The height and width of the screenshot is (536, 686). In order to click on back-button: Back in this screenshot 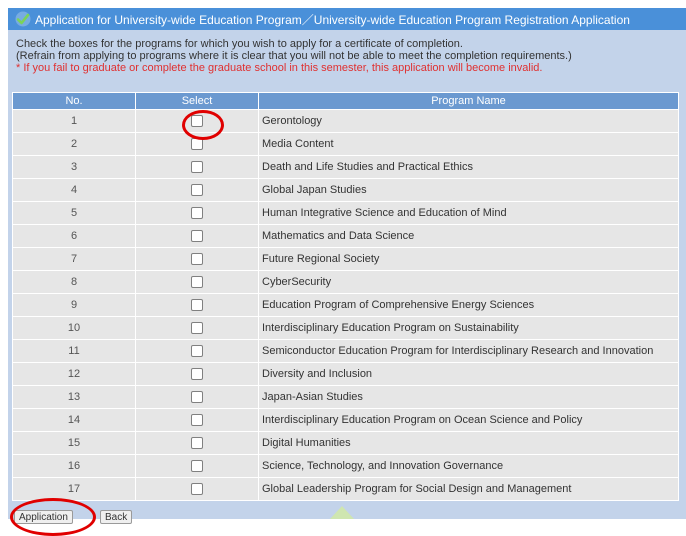, I will do `click(116, 517)`.